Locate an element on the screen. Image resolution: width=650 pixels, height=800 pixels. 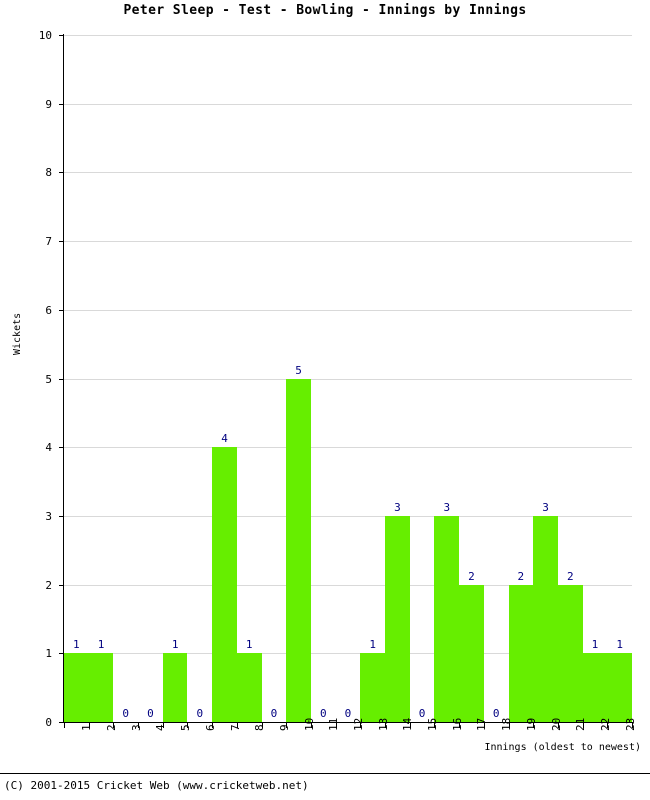
bar-value-label: 4 is located at coordinates (224, 439).